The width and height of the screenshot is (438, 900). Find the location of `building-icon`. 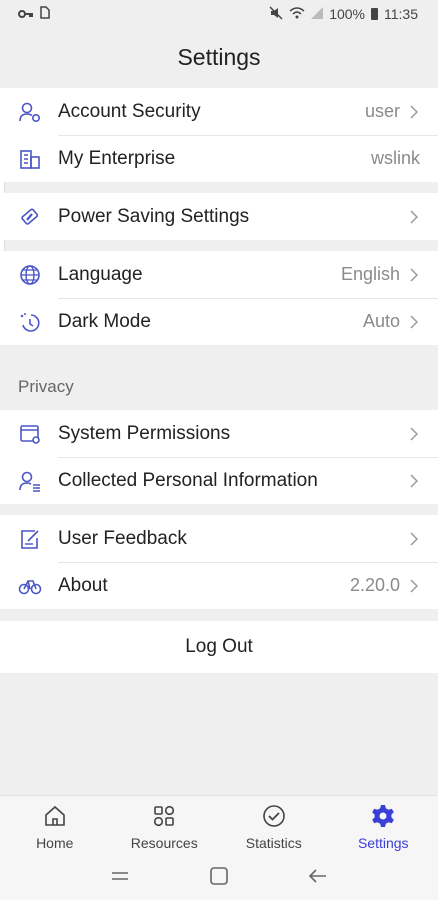

building-icon is located at coordinates (30, 159).